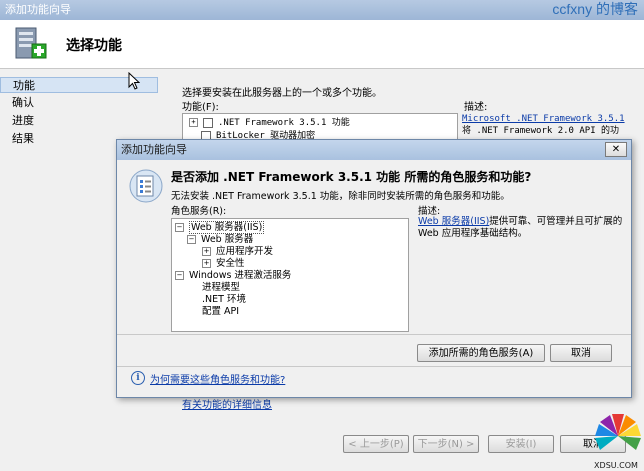  What do you see at coordinates (476, 107) in the screenshot?
I see `description-label: 描述:` at bounding box center [476, 107].